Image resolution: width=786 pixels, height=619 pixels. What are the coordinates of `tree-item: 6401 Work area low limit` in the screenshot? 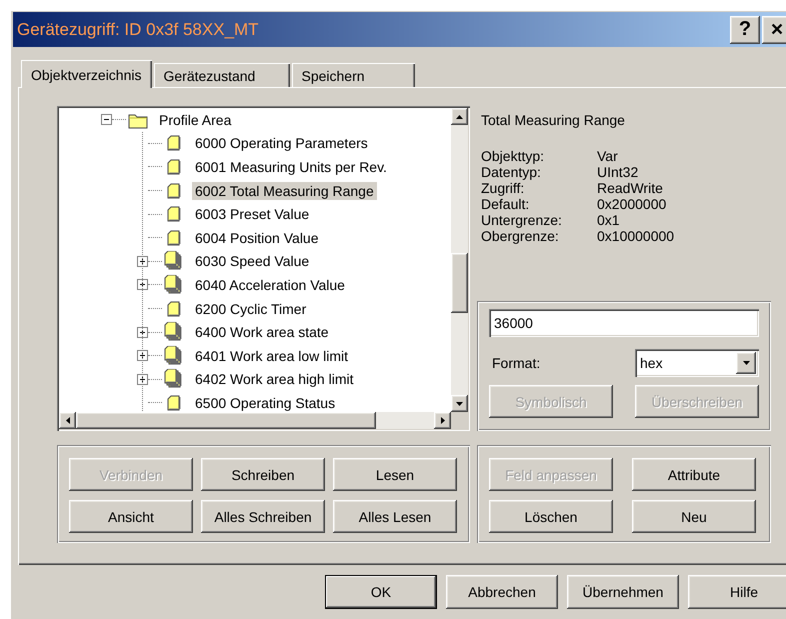 It's located at (272, 355).